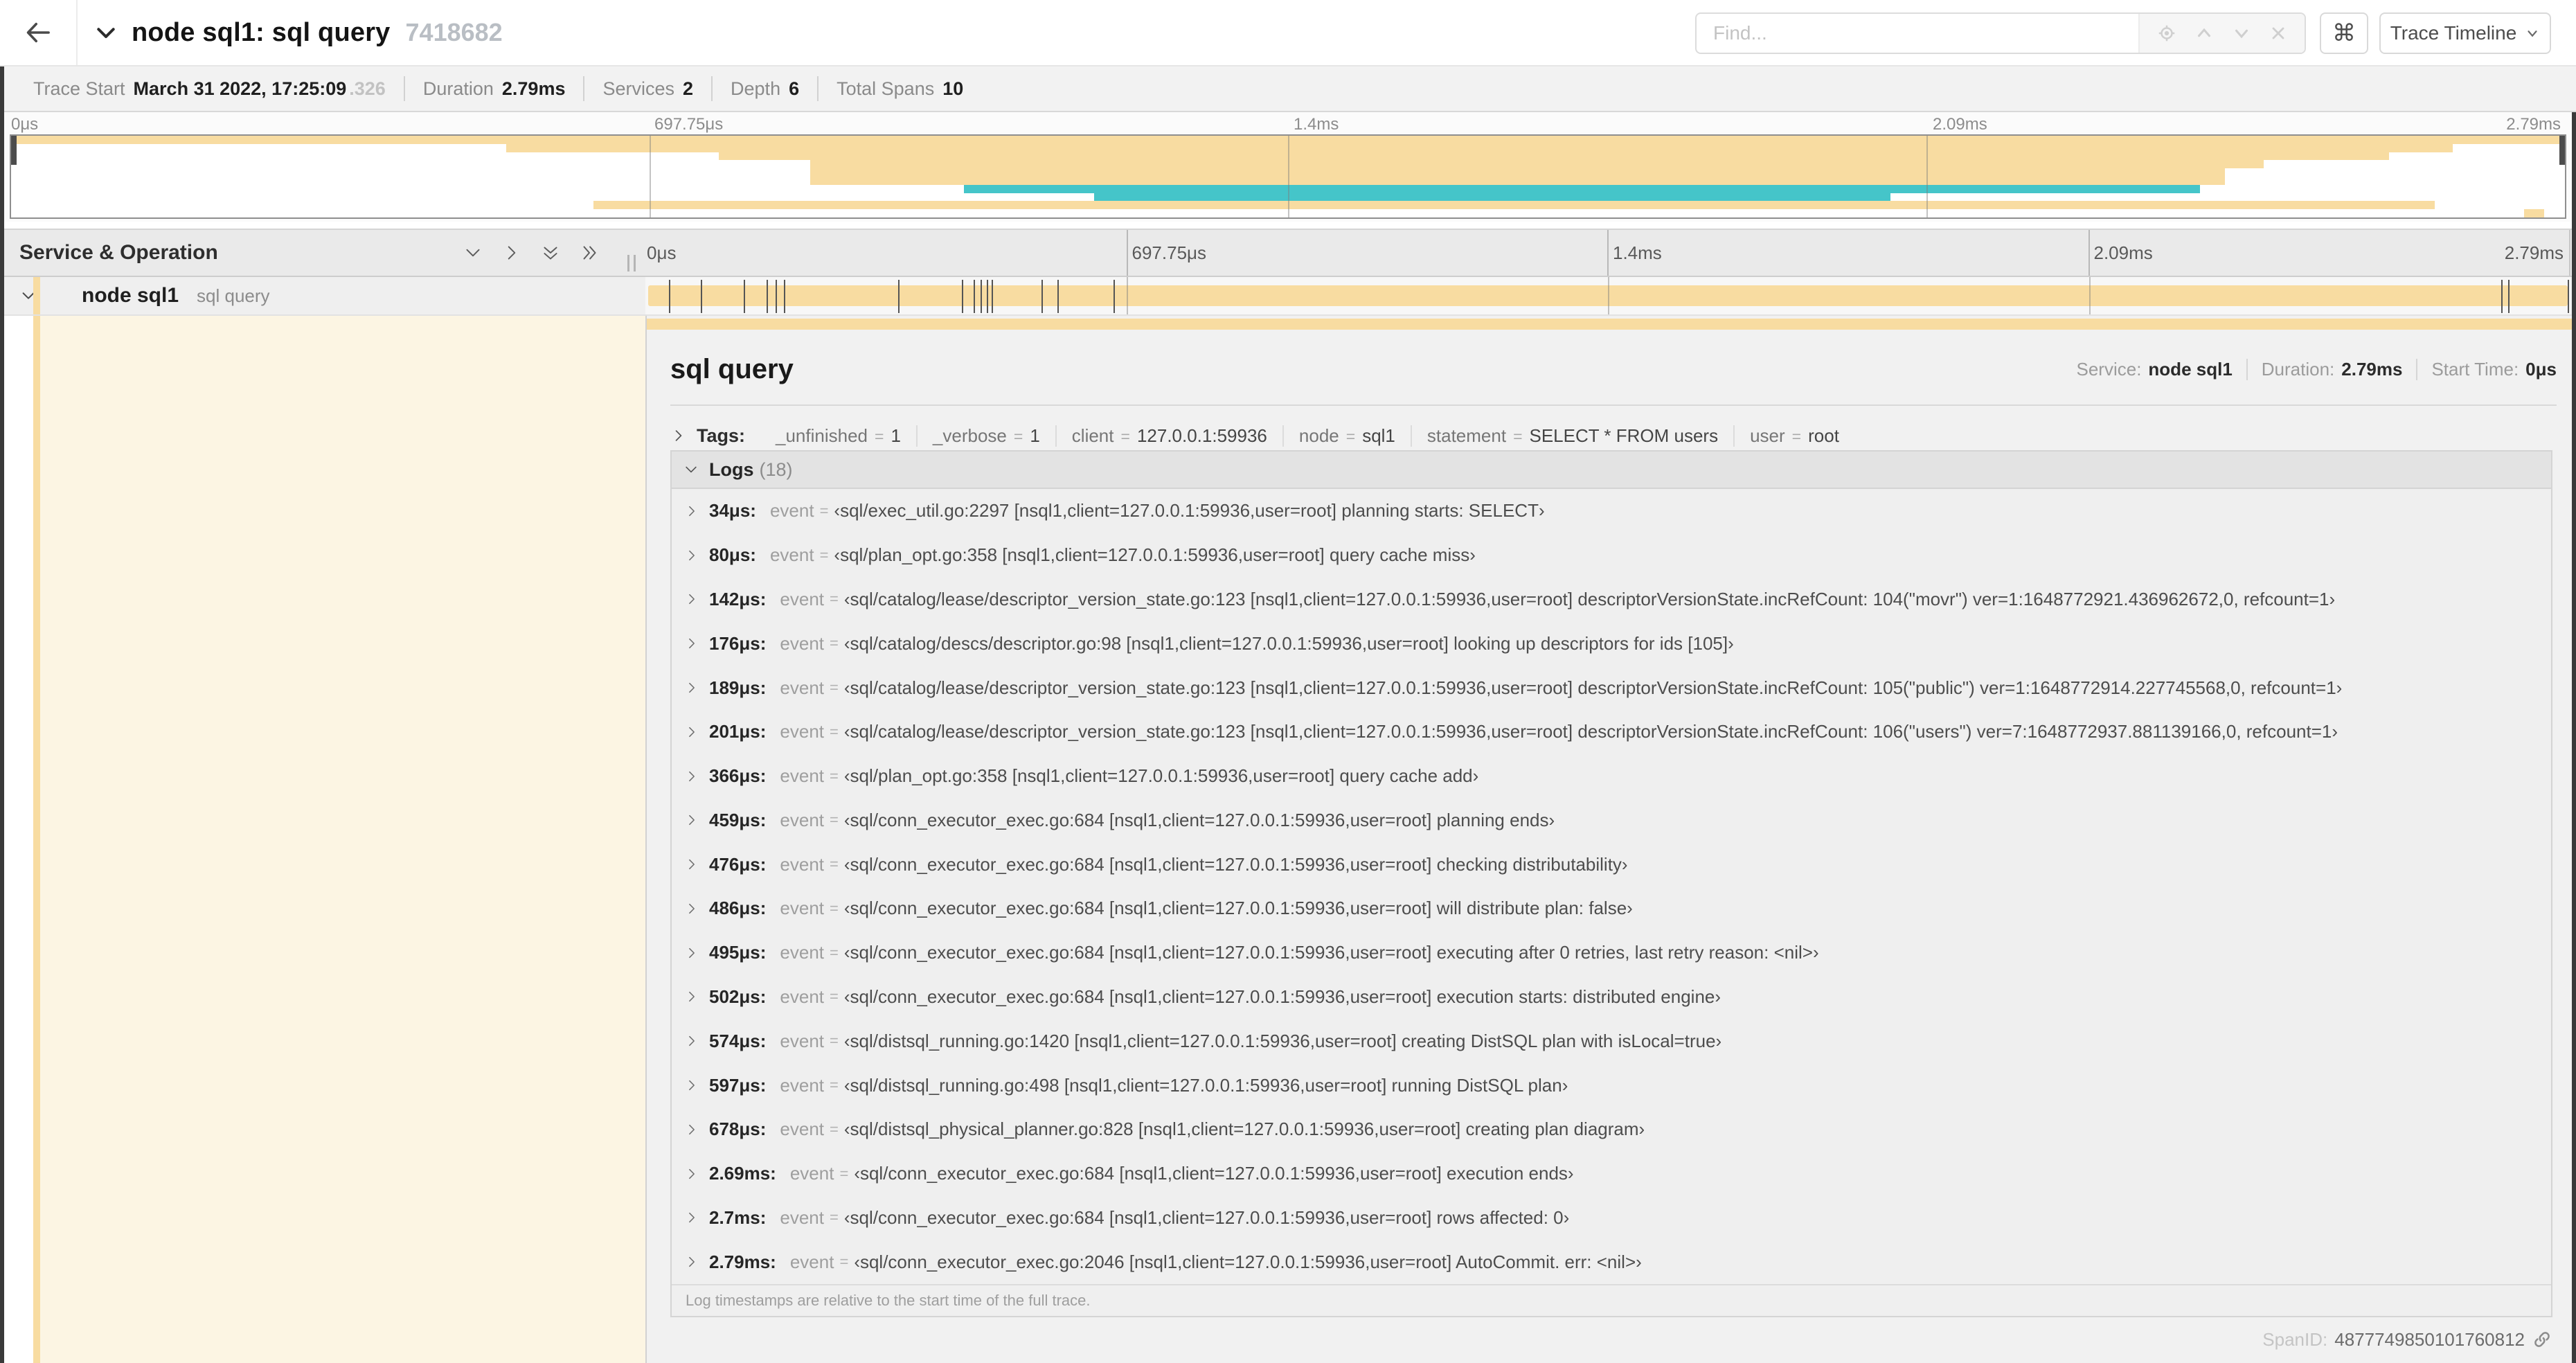 The width and height of the screenshot is (2576, 1363). What do you see at coordinates (1918, 33) in the screenshot?
I see `find-input` at bounding box center [1918, 33].